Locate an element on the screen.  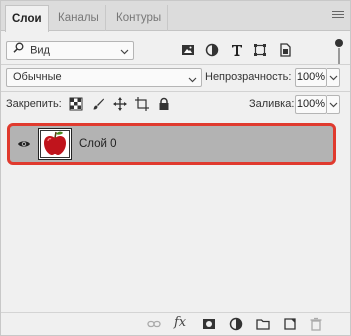
filter-toggle-switch is located at coordinates (339, 56).